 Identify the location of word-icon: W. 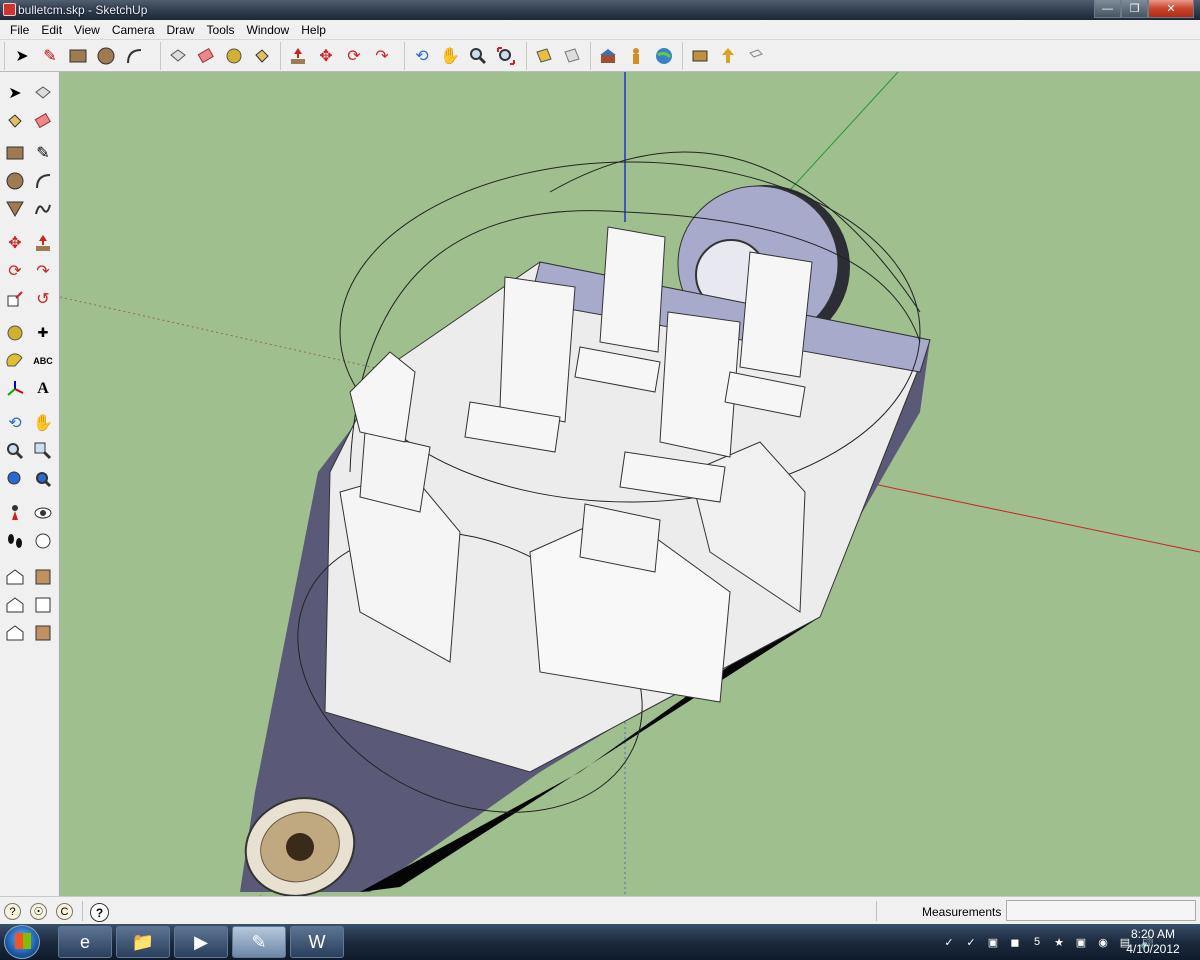
(317, 942).